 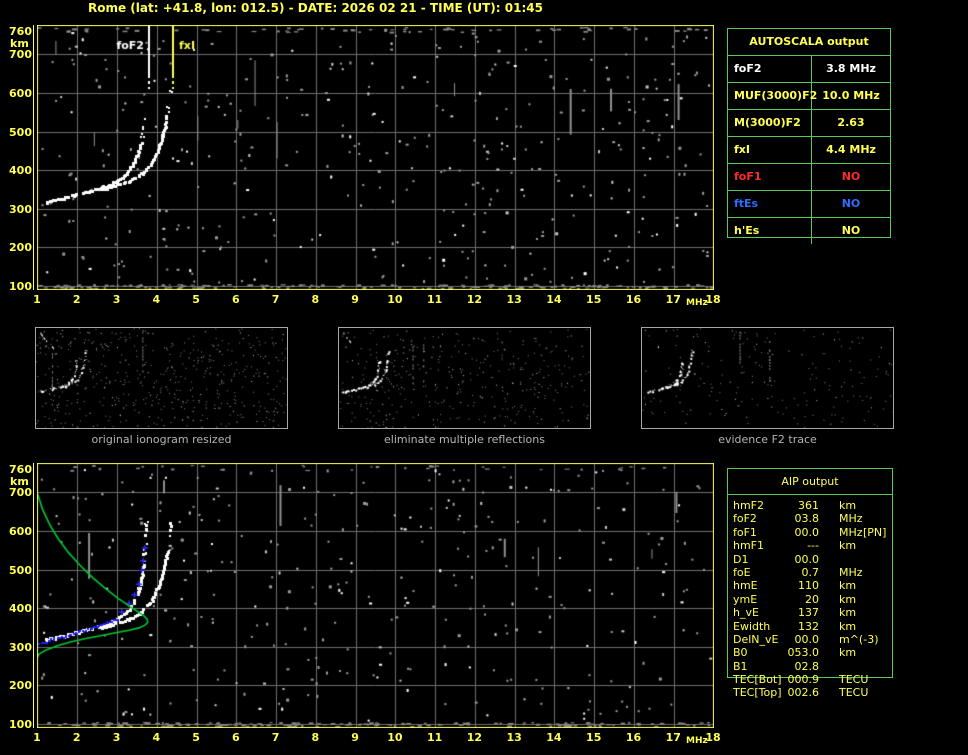 I want to click on thumbnail-eliminate-reflections-canvas, so click(x=464, y=378).